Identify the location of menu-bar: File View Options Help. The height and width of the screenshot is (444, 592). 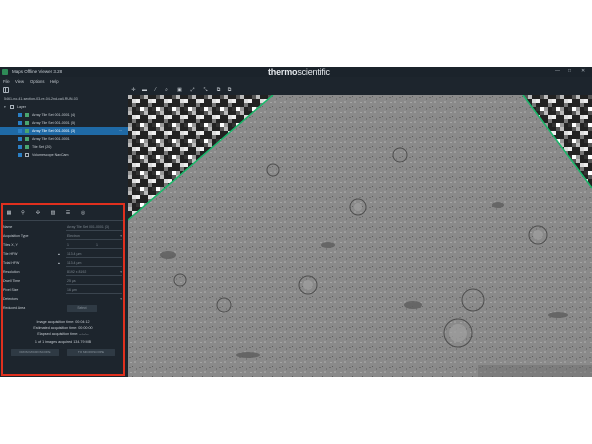
(296, 81).